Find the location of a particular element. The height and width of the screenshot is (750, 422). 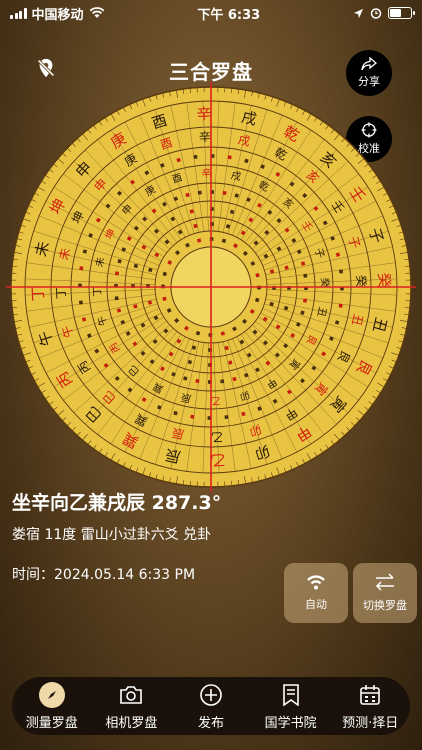

tab-forecast: 预测·择日 is located at coordinates (370, 706).